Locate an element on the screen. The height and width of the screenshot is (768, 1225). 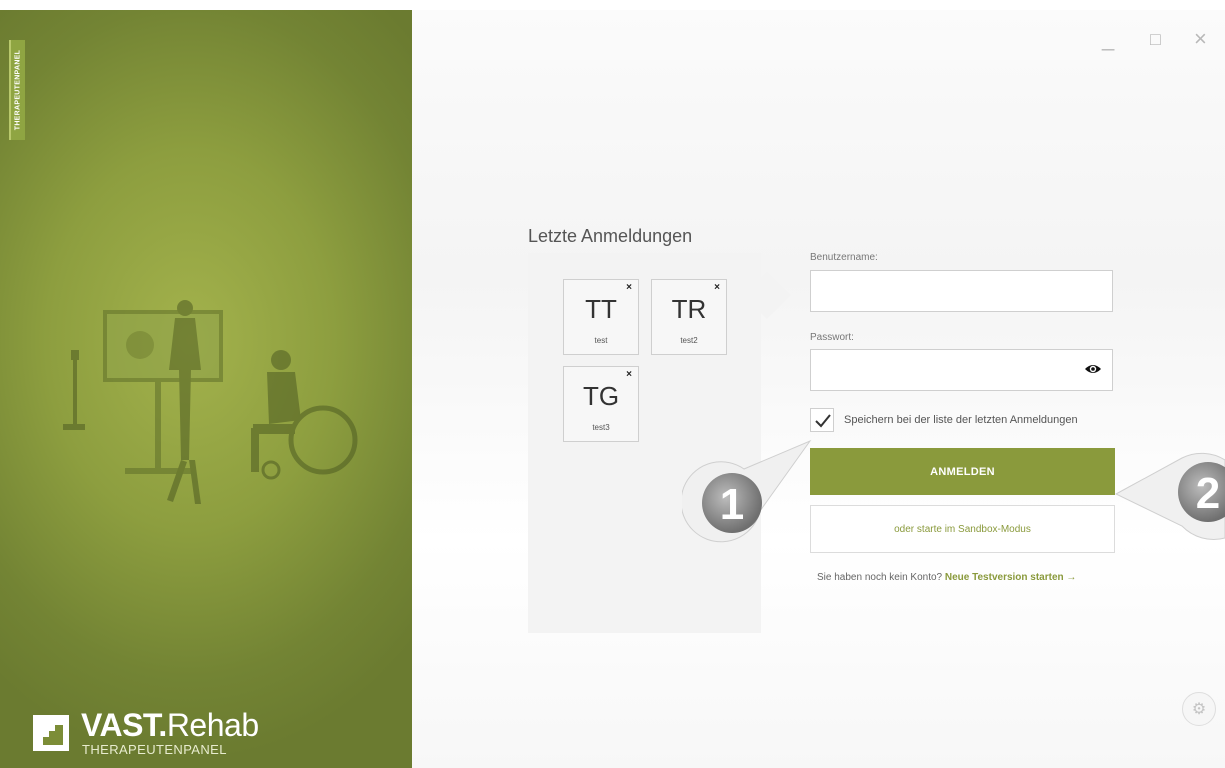
minimize-button: _ is located at coordinates (1108, 39).